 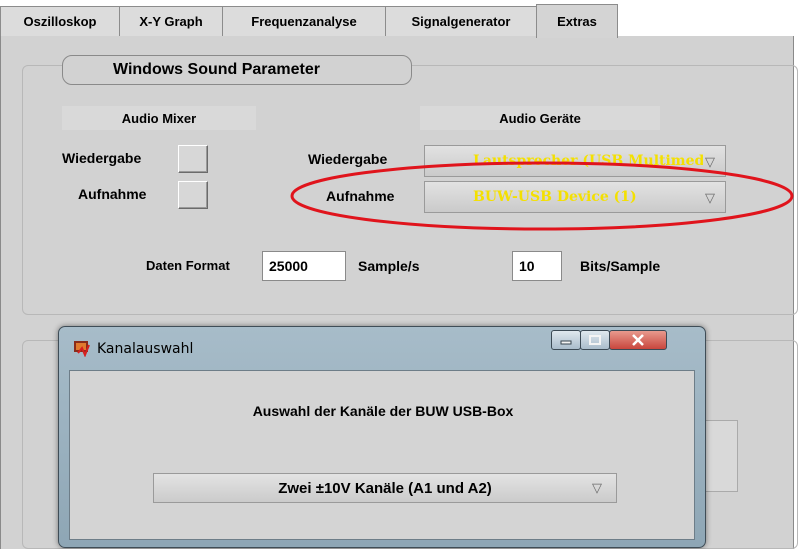 What do you see at coordinates (159, 118) in the screenshot?
I see `audio-mixer-heading: Audio Mixer` at bounding box center [159, 118].